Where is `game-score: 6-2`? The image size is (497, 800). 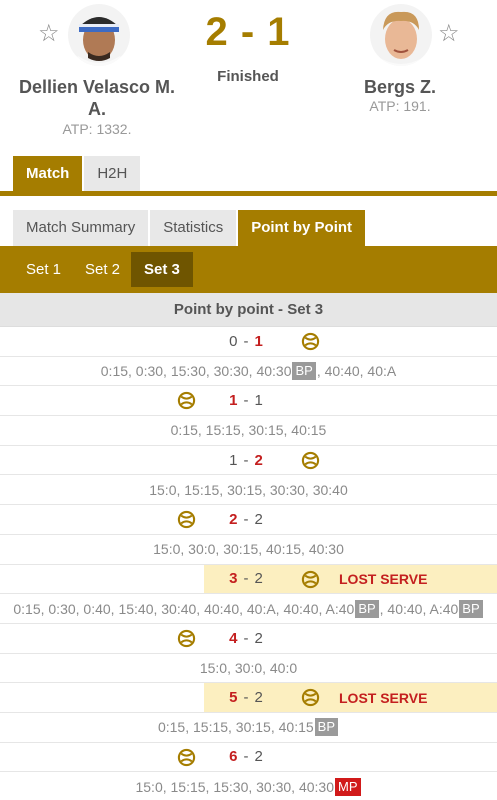 game-score: 6-2 is located at coordinates (246, 757).